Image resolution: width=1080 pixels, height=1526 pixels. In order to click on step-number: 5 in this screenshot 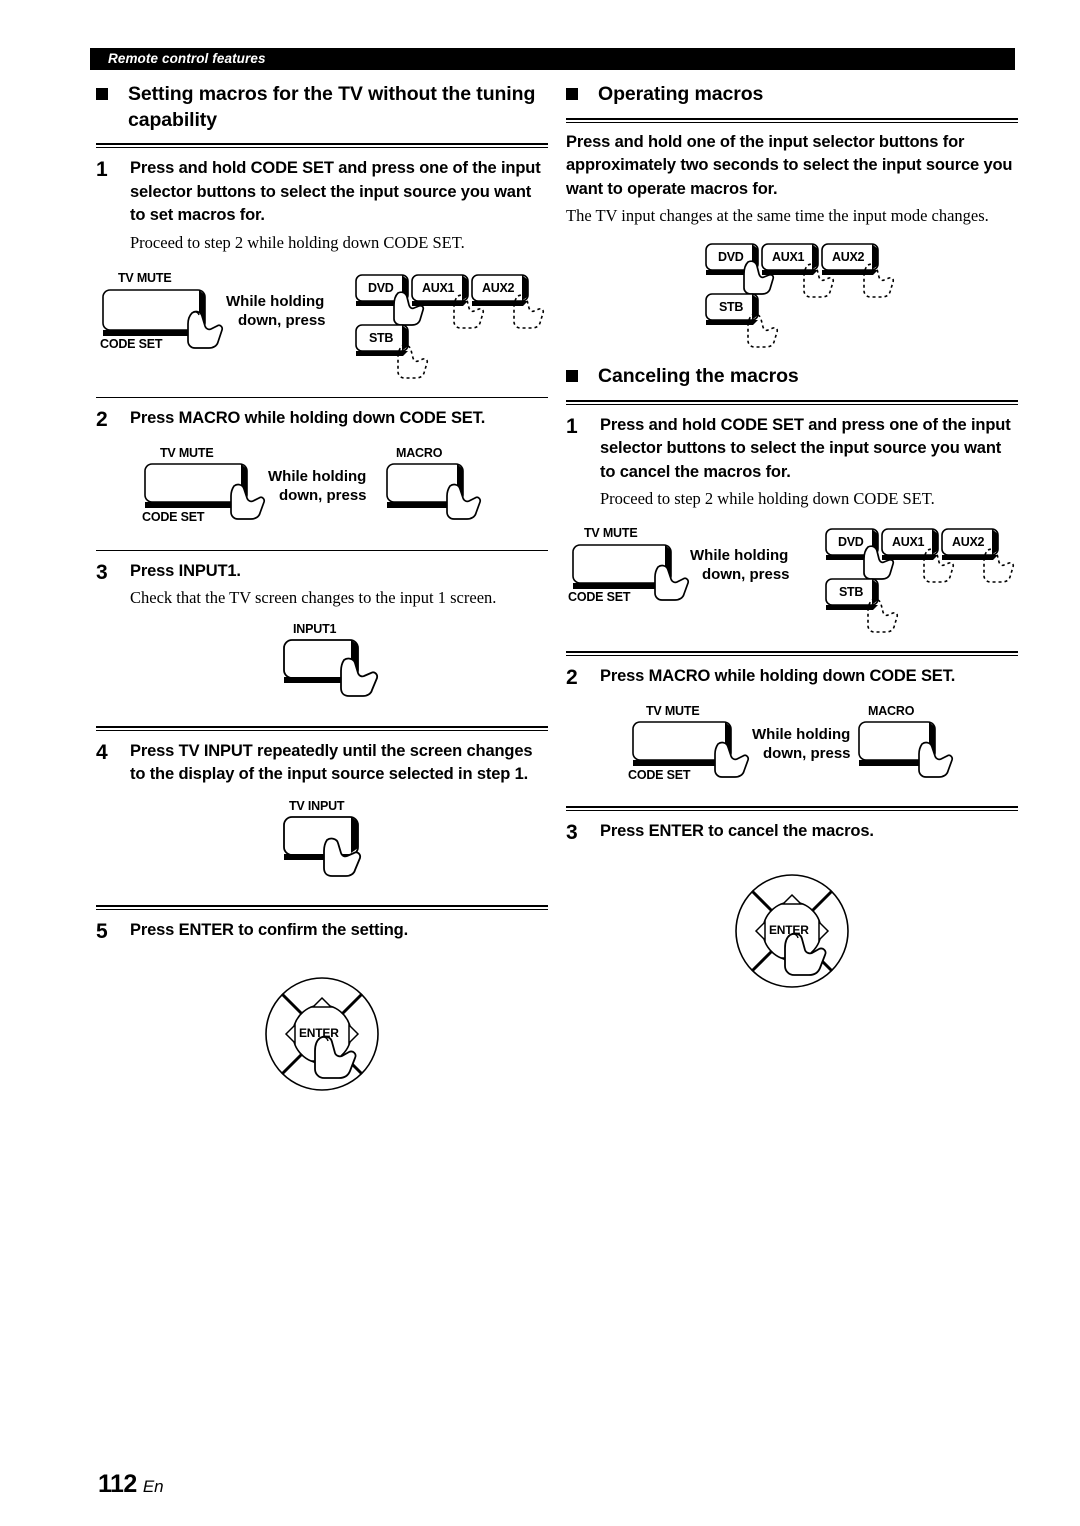, I will do `click(102, 931)`.